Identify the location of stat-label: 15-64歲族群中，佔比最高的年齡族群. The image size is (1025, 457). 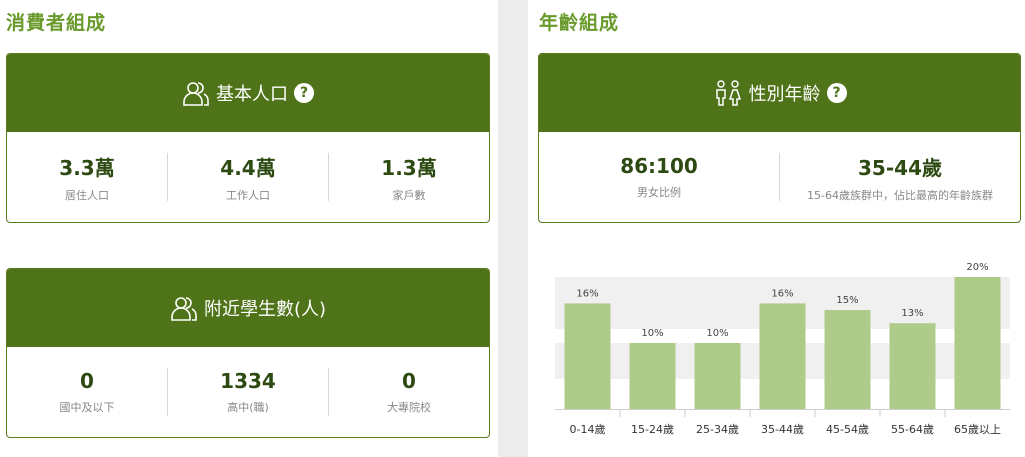
(900, 195).